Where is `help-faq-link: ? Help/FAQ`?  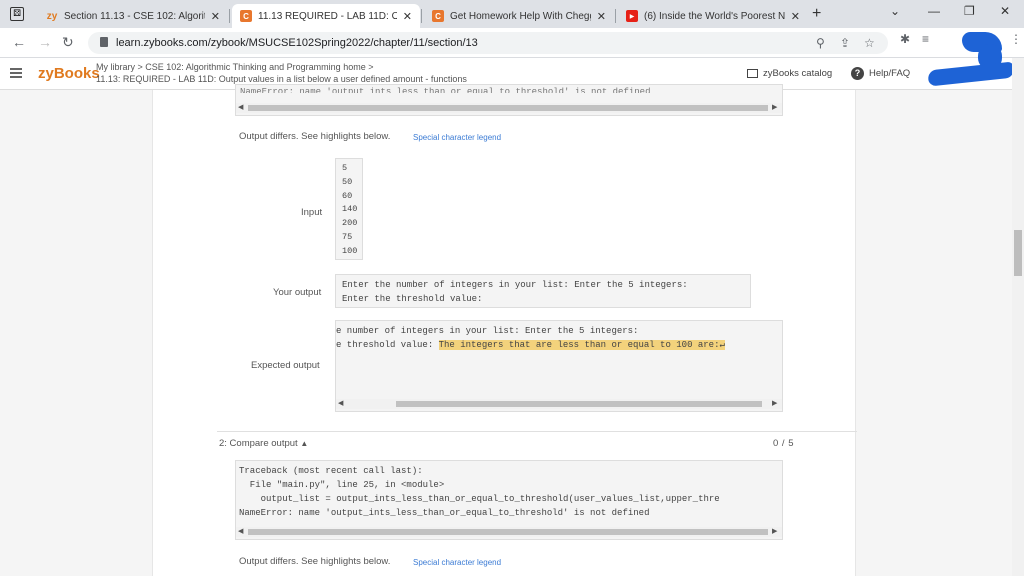 help-faq-link: ? Help/FAQ is located at coordinates (880, 73).